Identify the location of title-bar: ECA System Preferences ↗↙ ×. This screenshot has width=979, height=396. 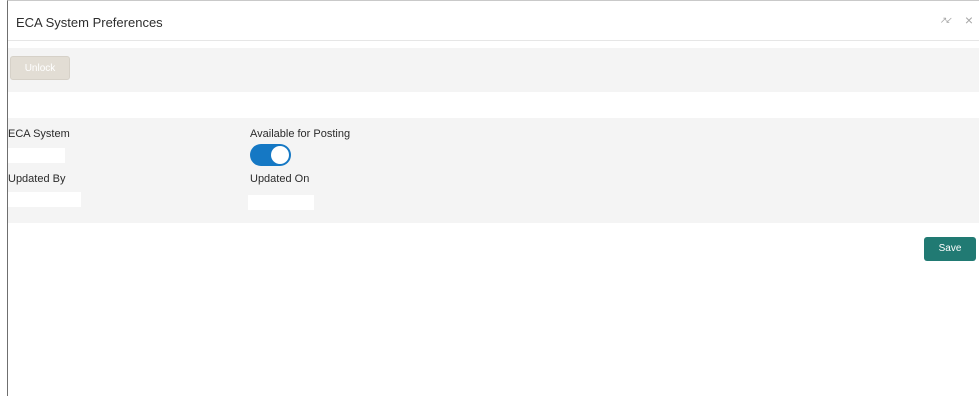
(493, 21).